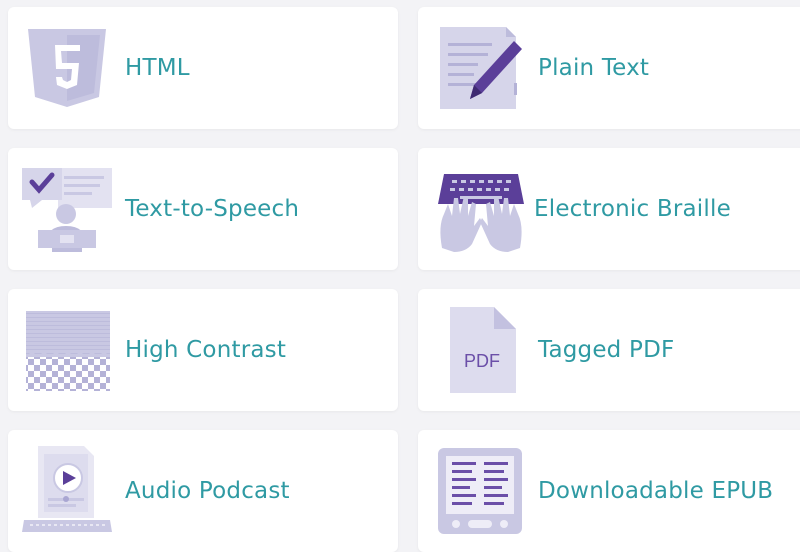 The height and width of the screenshot is (552, 800). What do you see at coordinates (481, 68) in the screenshot?
I see `document-pen-icon` at bounding box center [481, 68].